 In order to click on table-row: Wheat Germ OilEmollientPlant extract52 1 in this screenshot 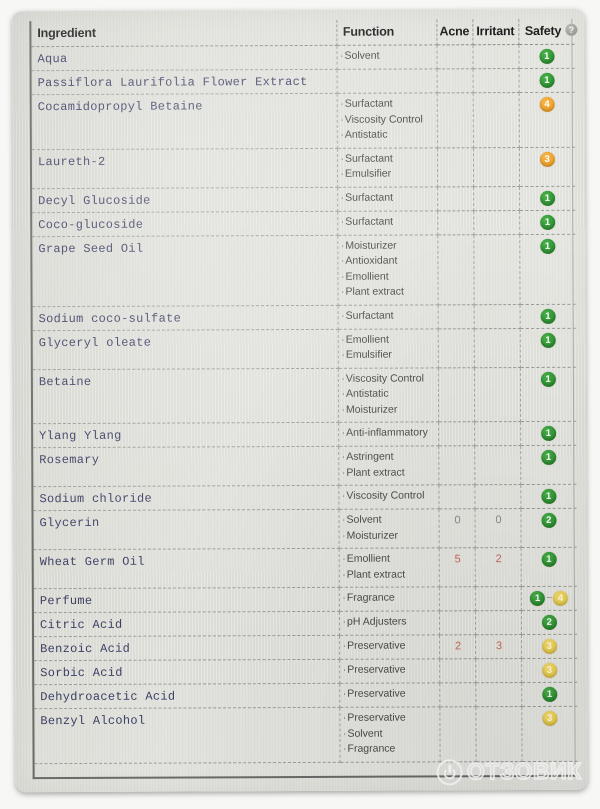, I will do `click(305, 568)`.